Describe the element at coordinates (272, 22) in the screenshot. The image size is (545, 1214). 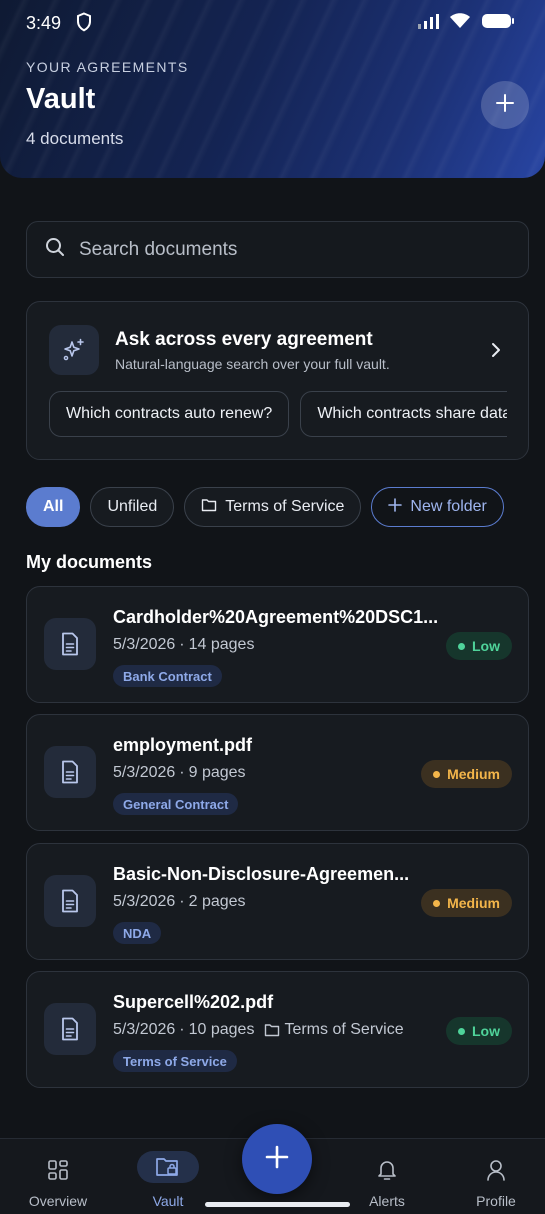
I see `status-bar: 3:49` at that location.